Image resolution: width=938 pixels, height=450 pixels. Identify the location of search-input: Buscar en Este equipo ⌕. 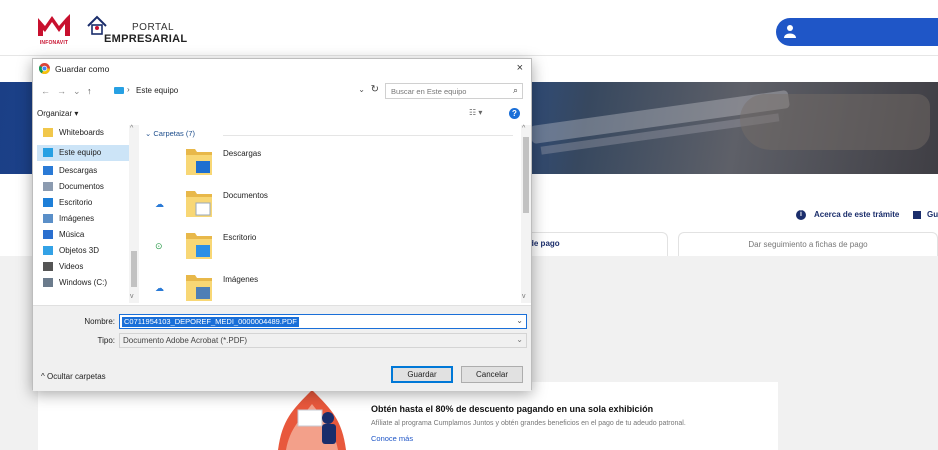
(454, 91).